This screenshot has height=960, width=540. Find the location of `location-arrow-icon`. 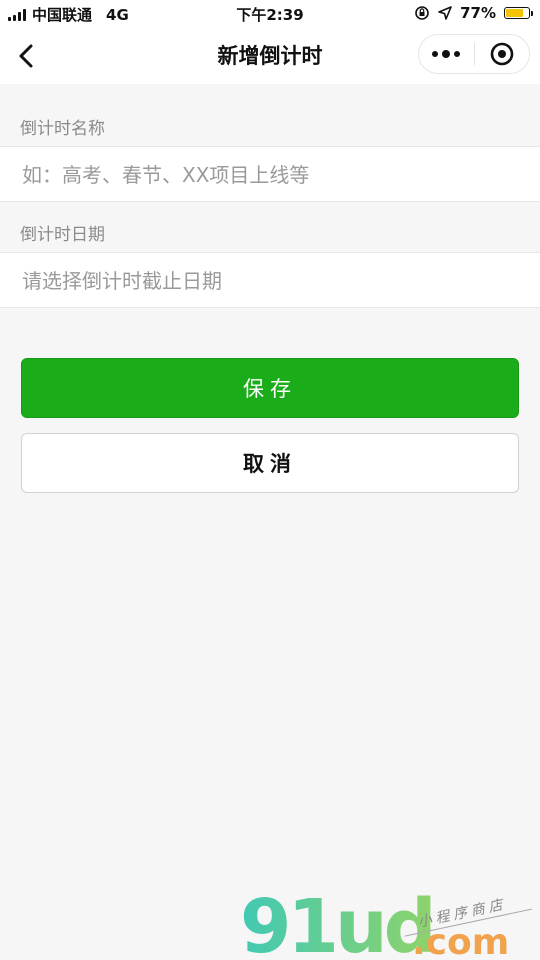

location-arrow-icon is located at coordinates (445, 13).